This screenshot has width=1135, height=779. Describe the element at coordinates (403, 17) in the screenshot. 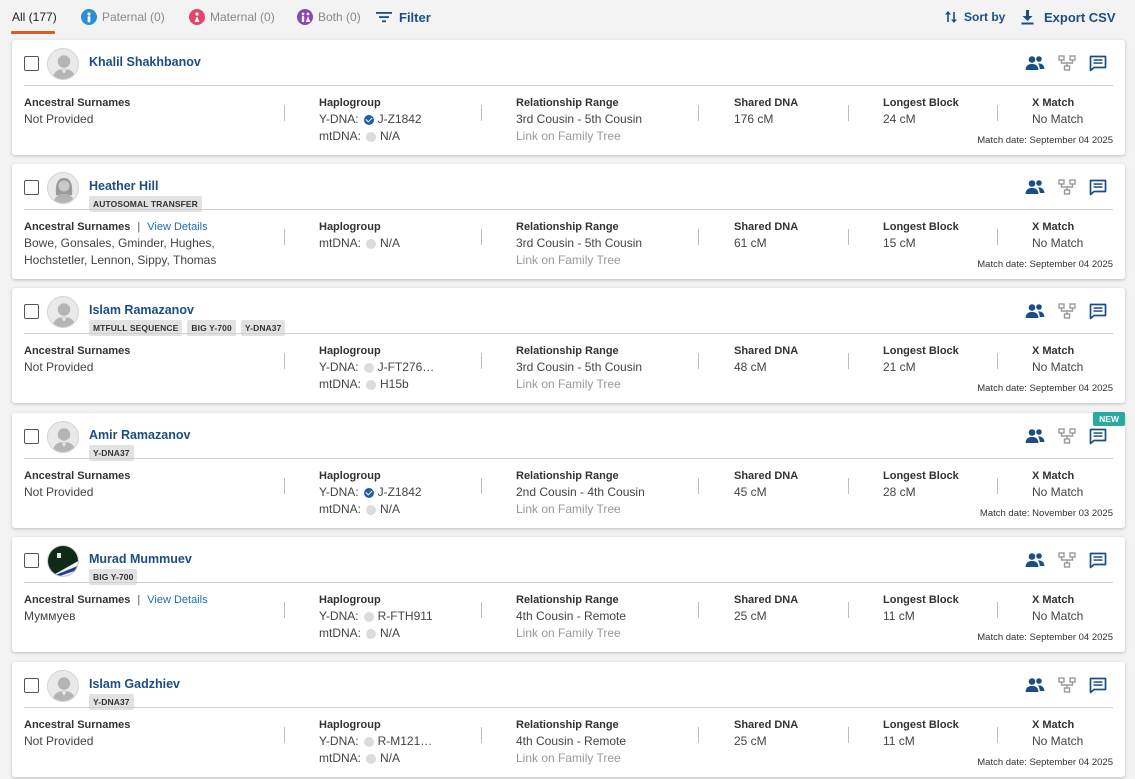

I see `filter-button: Filter` at that location.